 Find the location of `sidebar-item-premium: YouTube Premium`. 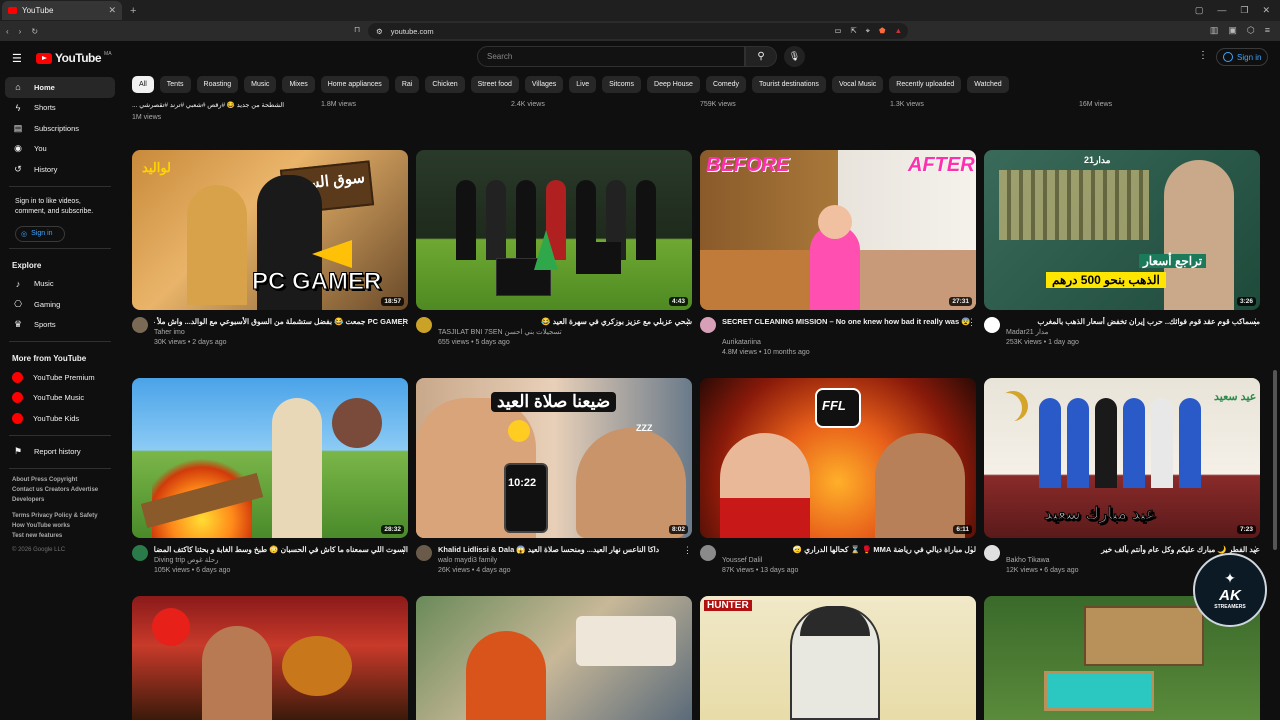

sidebar-item-premium: YouTube Premium is located at coordinates (60, 377).